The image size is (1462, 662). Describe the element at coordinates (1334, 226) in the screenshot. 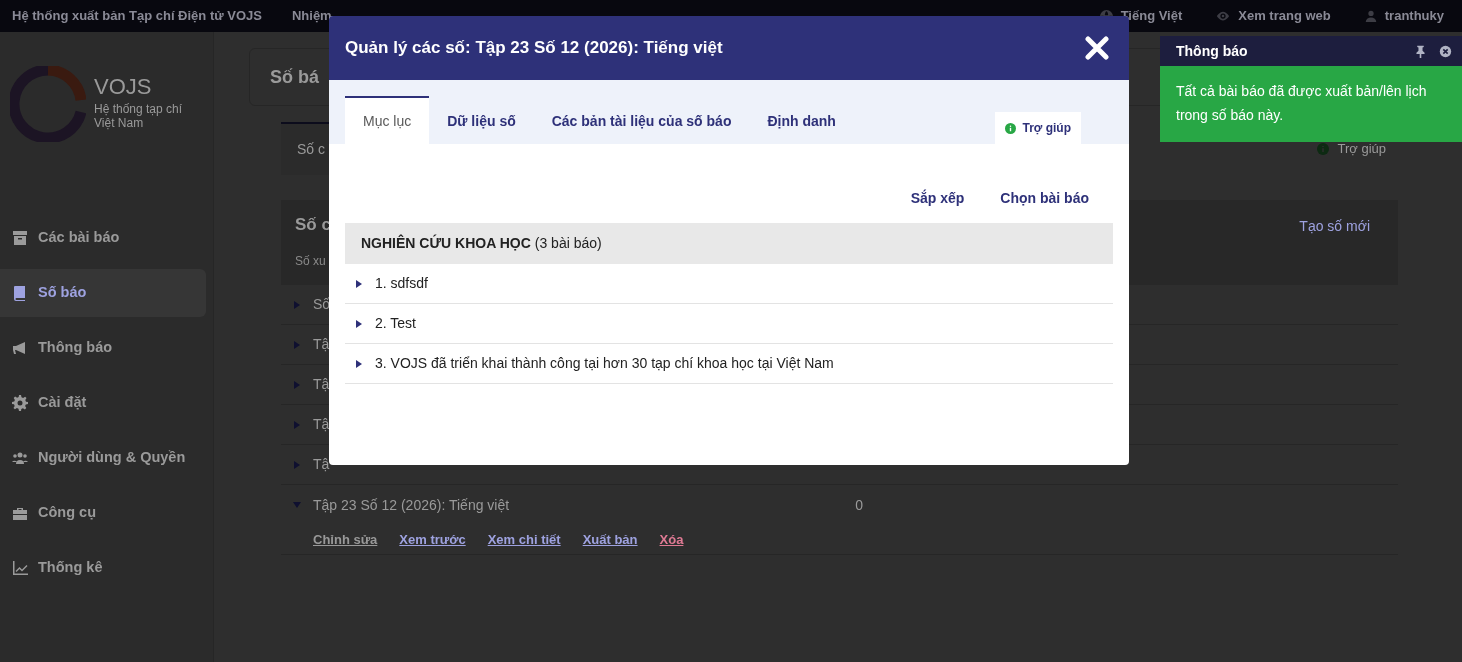

I see `create-issue-button: Tạo số mới` at that location.